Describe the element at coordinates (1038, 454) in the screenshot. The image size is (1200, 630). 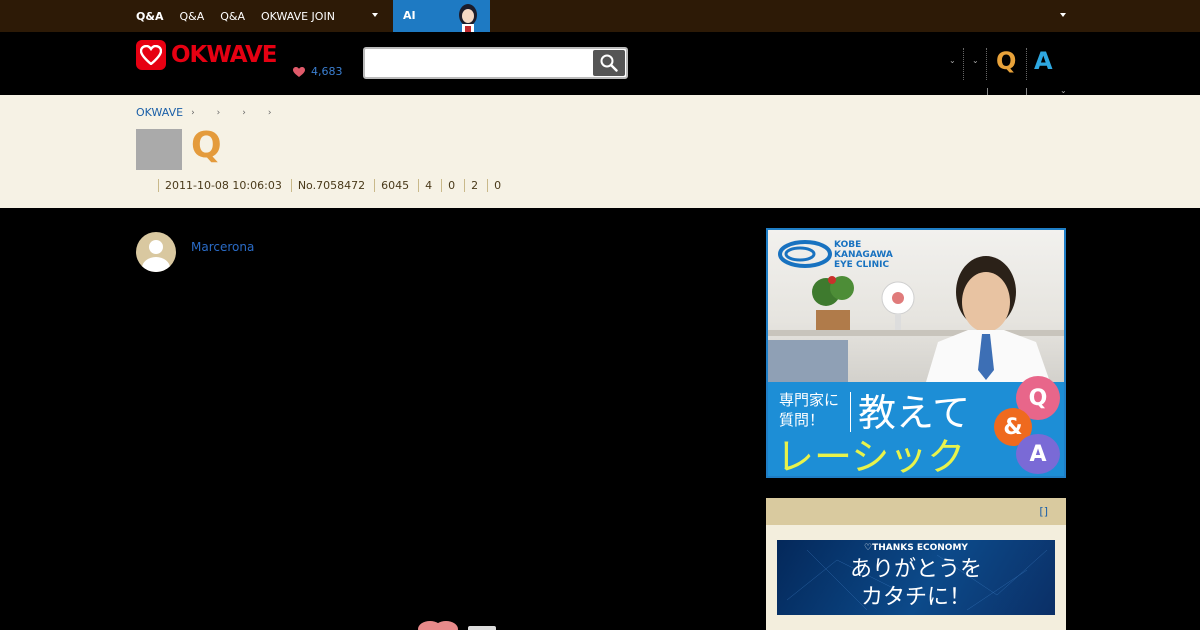
I see `ad-bubble-a: A` at that location.